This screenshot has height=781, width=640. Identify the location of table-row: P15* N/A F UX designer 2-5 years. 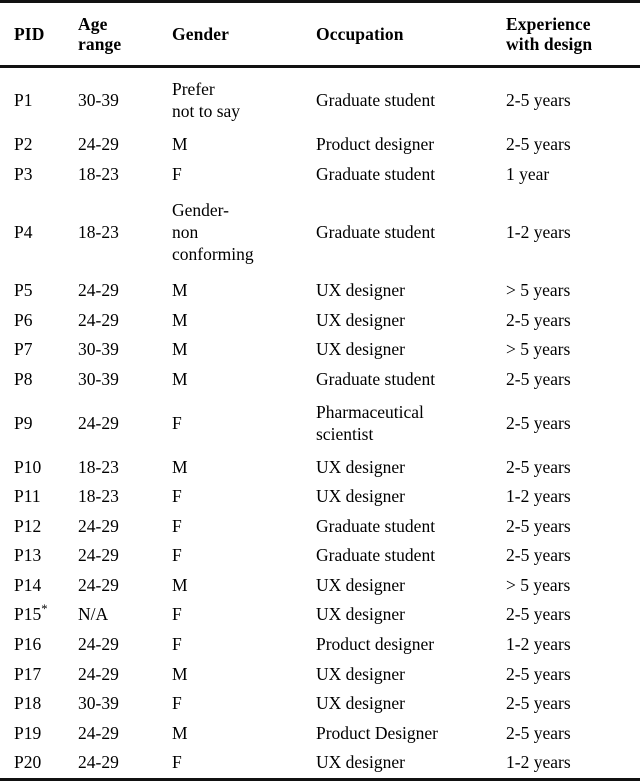
(320, 616).